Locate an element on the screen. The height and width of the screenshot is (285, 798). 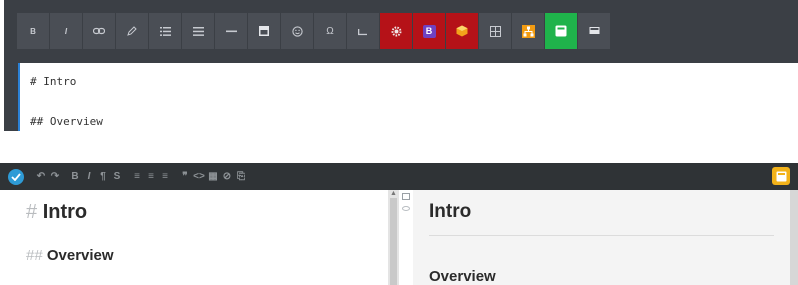
undo-button: ↶ is located at coordinates (41, 176).